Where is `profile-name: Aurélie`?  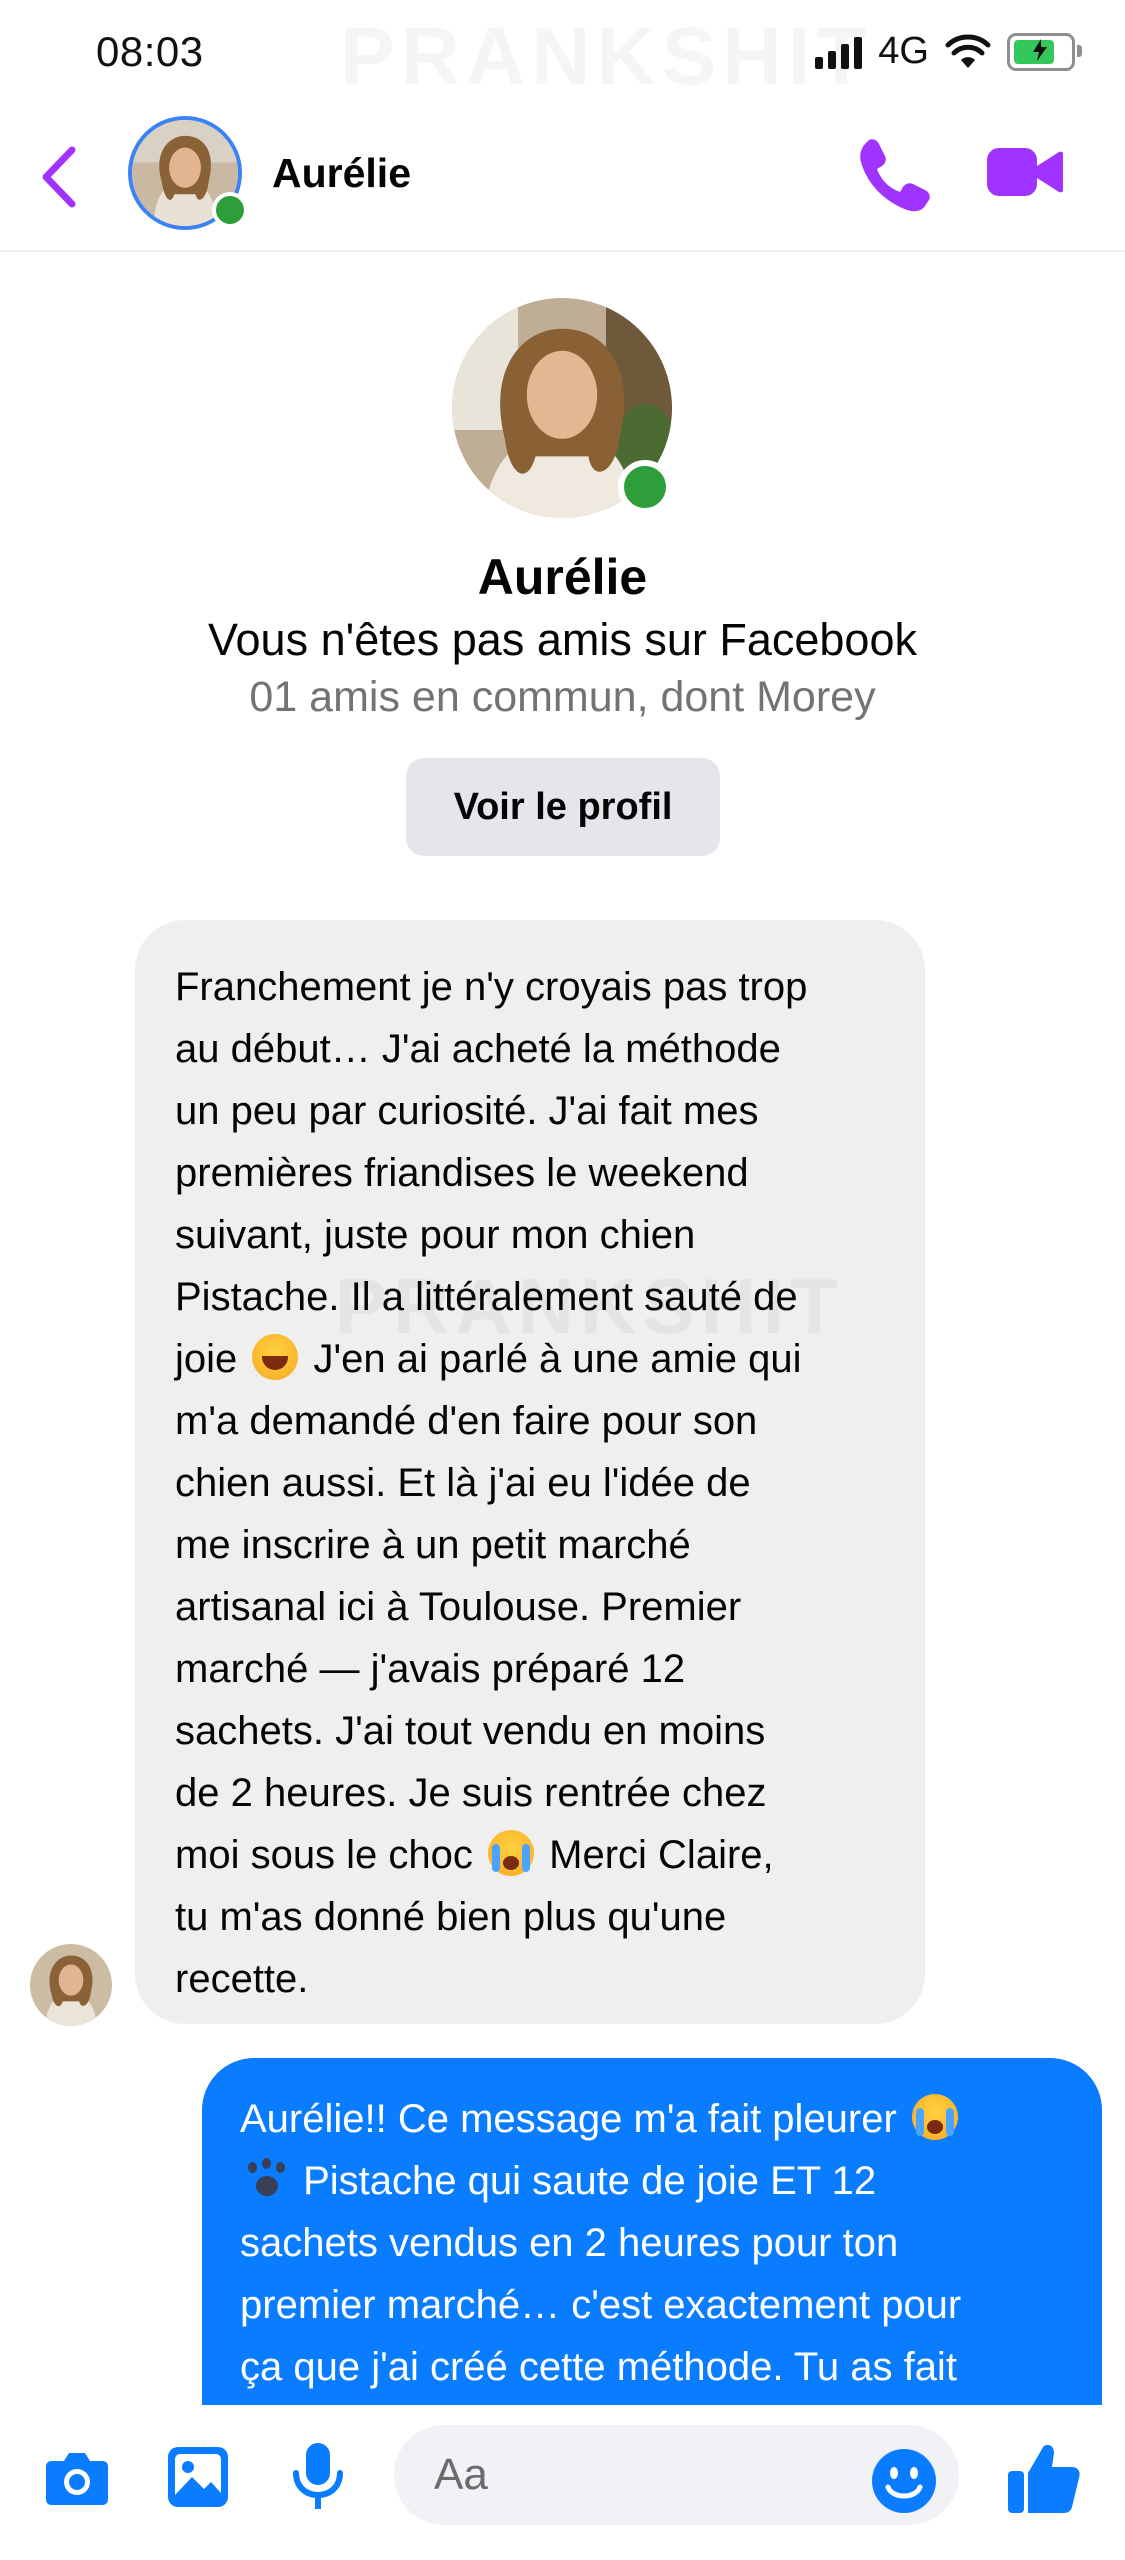
profile-name: Aurélie is located at coordinates (562, 577).